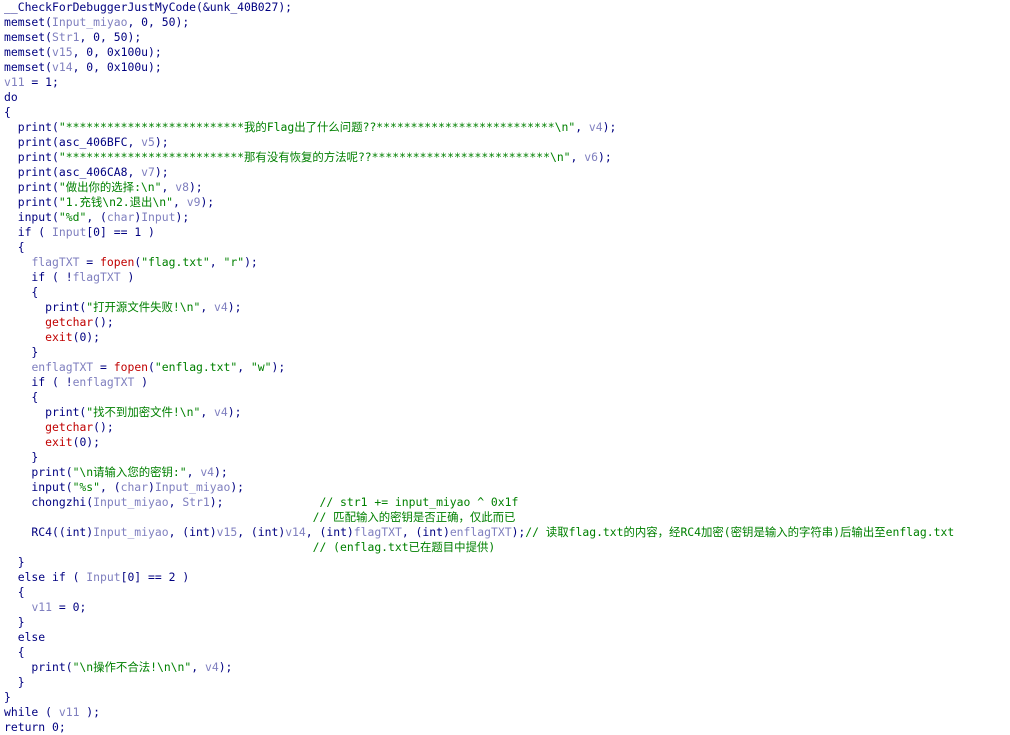 This screenshot has width=1010, height=735. Describe the element at coordinates (479, 412) in the screenshot. I see `code-line: print("找不到加密文件!\n", v4);` at that location.